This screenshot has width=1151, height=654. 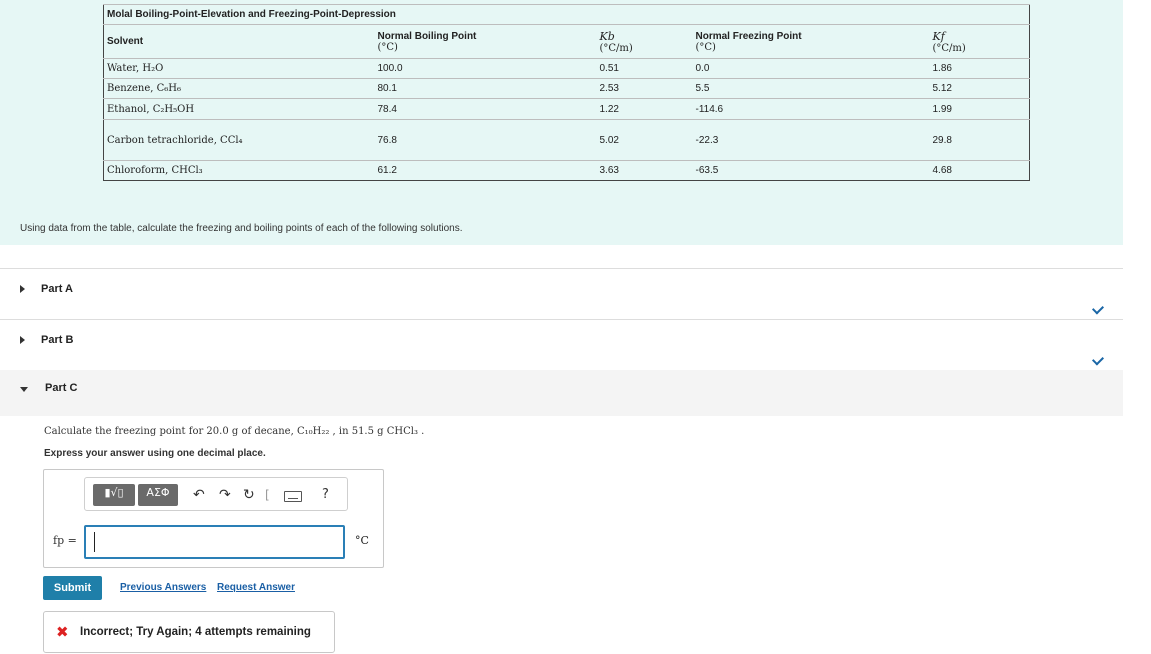 What do you see at coordinates (979, 140) in the screenshot?
I see `cell-kf: 29.8` at bounding box center [979, 140].